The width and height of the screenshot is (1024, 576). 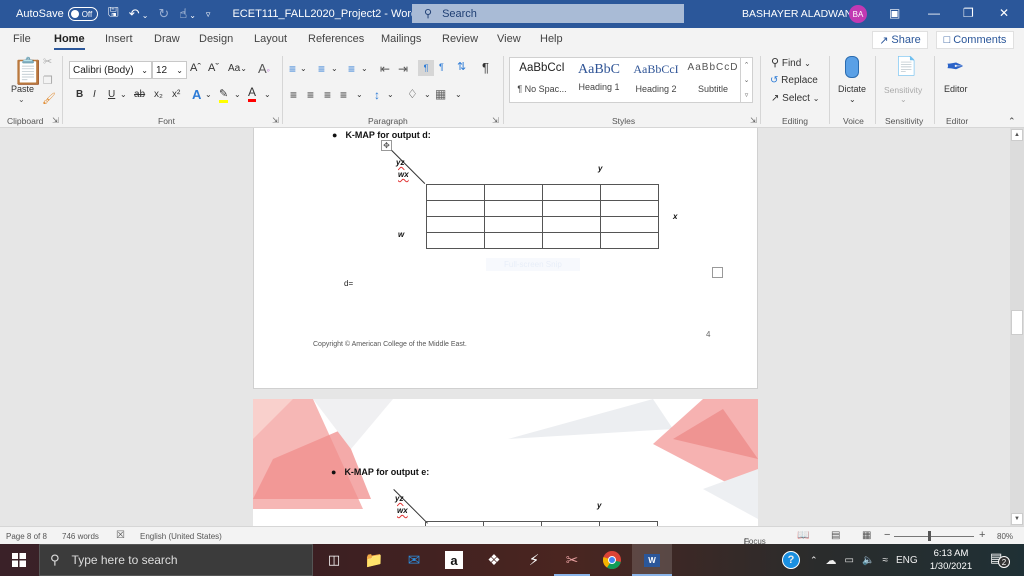 I want to click on wifi-icon: ≈, so click(x=885, y=560).